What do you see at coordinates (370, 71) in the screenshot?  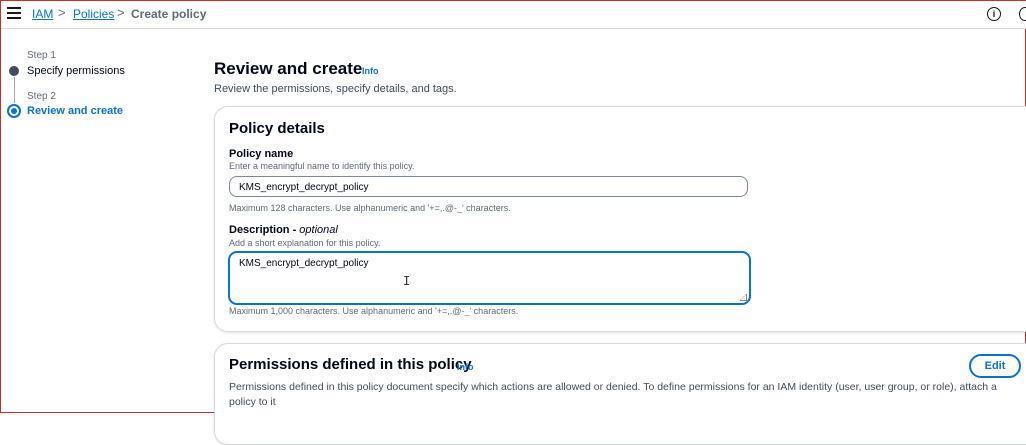 I see `page-info-link: Info` at bounding box center [370, 71].